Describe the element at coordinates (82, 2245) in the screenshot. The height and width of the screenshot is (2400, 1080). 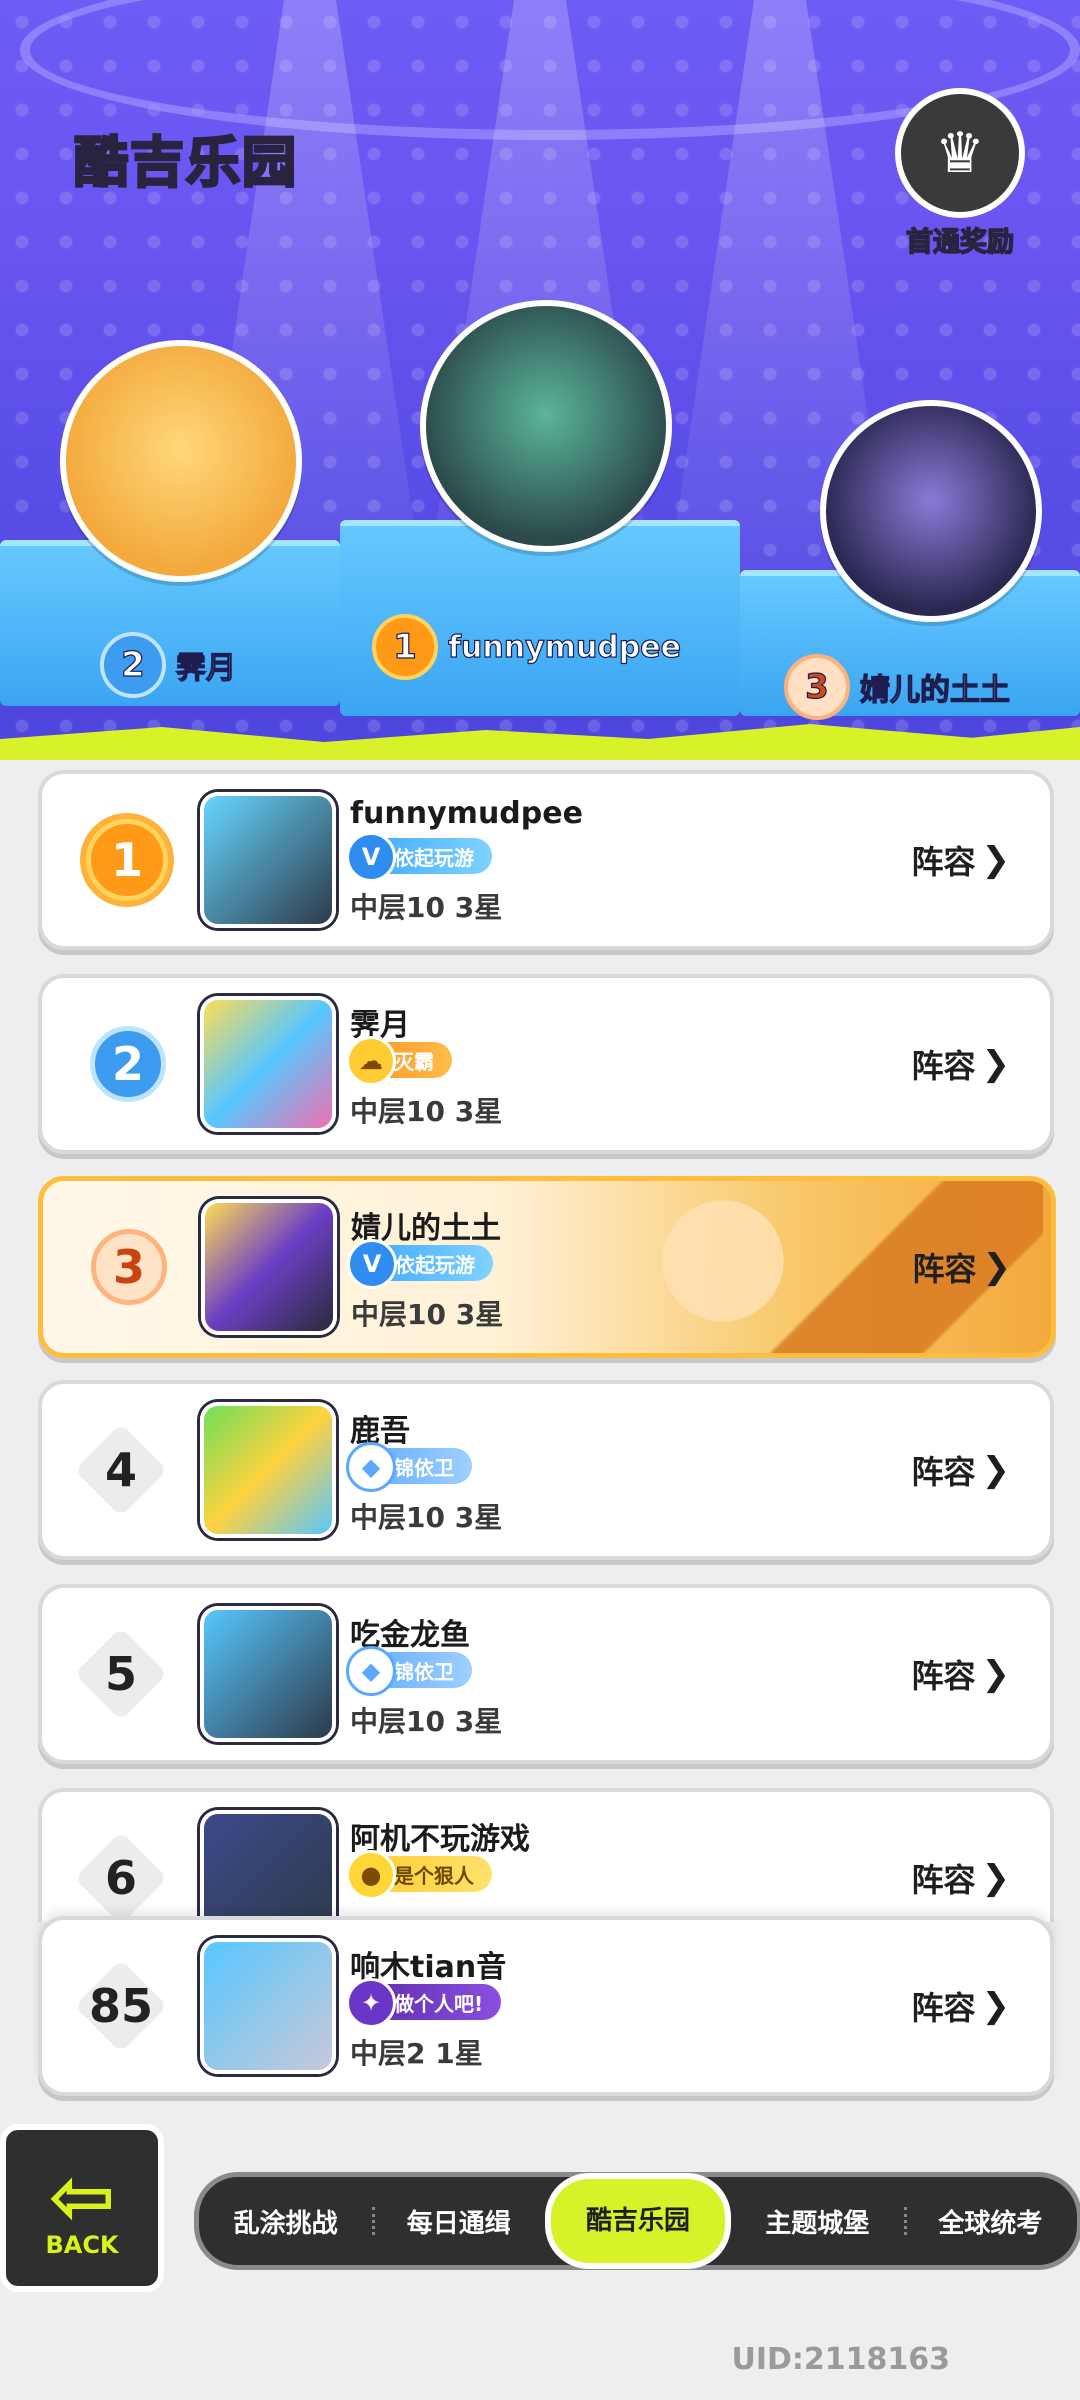
I see `back-label: BACK` at that location.